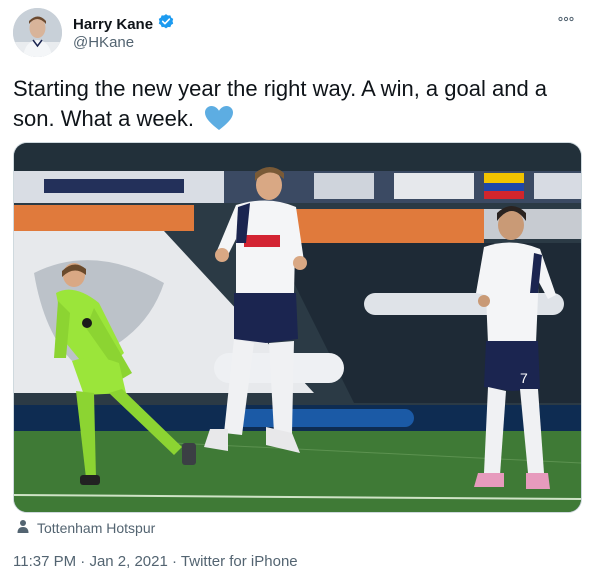 This screenshot has width=592, height=579. I want to click on tagged-people: Tottenham Hotspur, so click(86, 527).